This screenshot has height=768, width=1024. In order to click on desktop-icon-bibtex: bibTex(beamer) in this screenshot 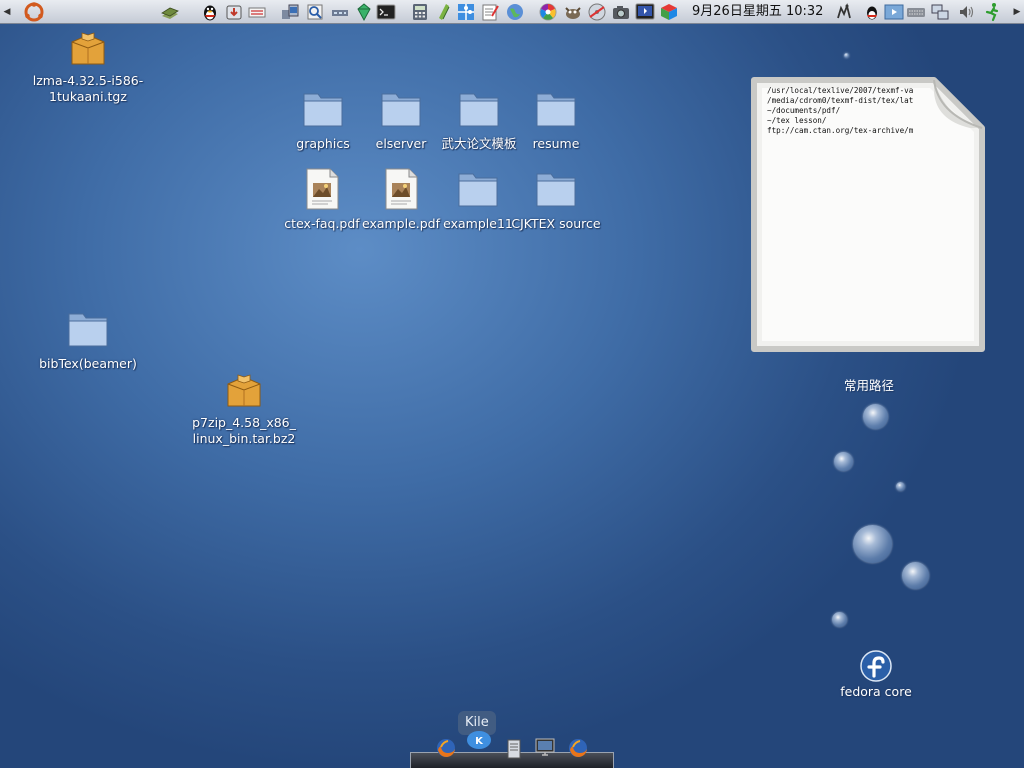, I will do `click(88, 341)`.